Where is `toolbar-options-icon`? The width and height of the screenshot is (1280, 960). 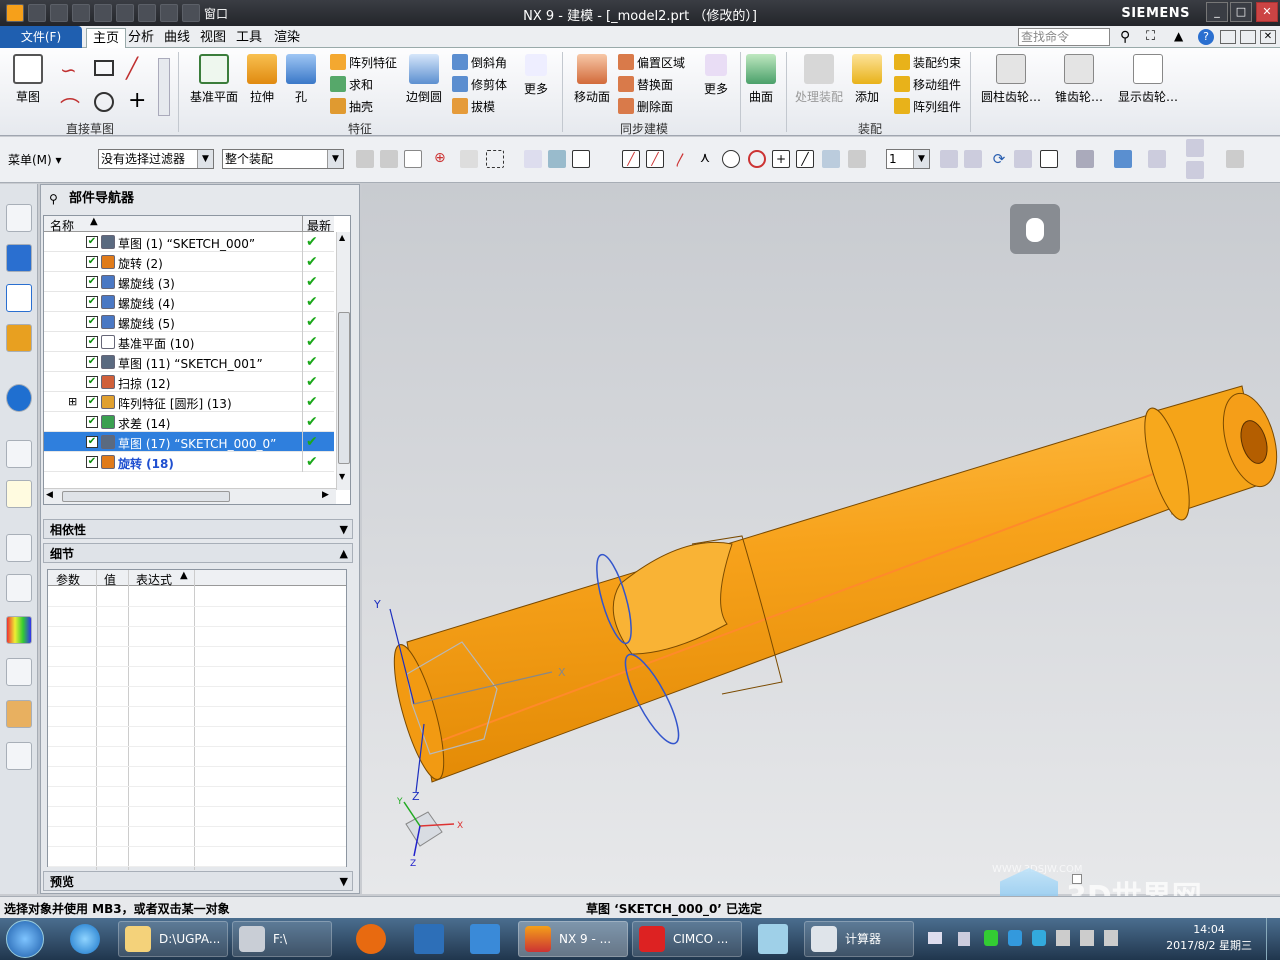 toolbar-options-icon is located at coordinates (1235, 159).